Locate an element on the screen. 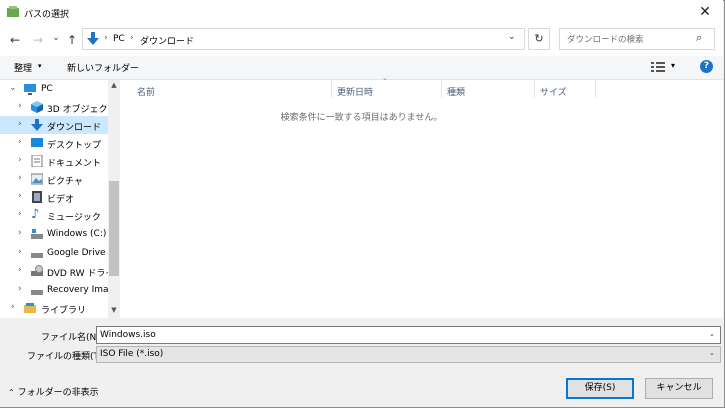 This screenshot has width=725, height=408. column-header-modified: 更新日時 is located at coordinates (355, 91).